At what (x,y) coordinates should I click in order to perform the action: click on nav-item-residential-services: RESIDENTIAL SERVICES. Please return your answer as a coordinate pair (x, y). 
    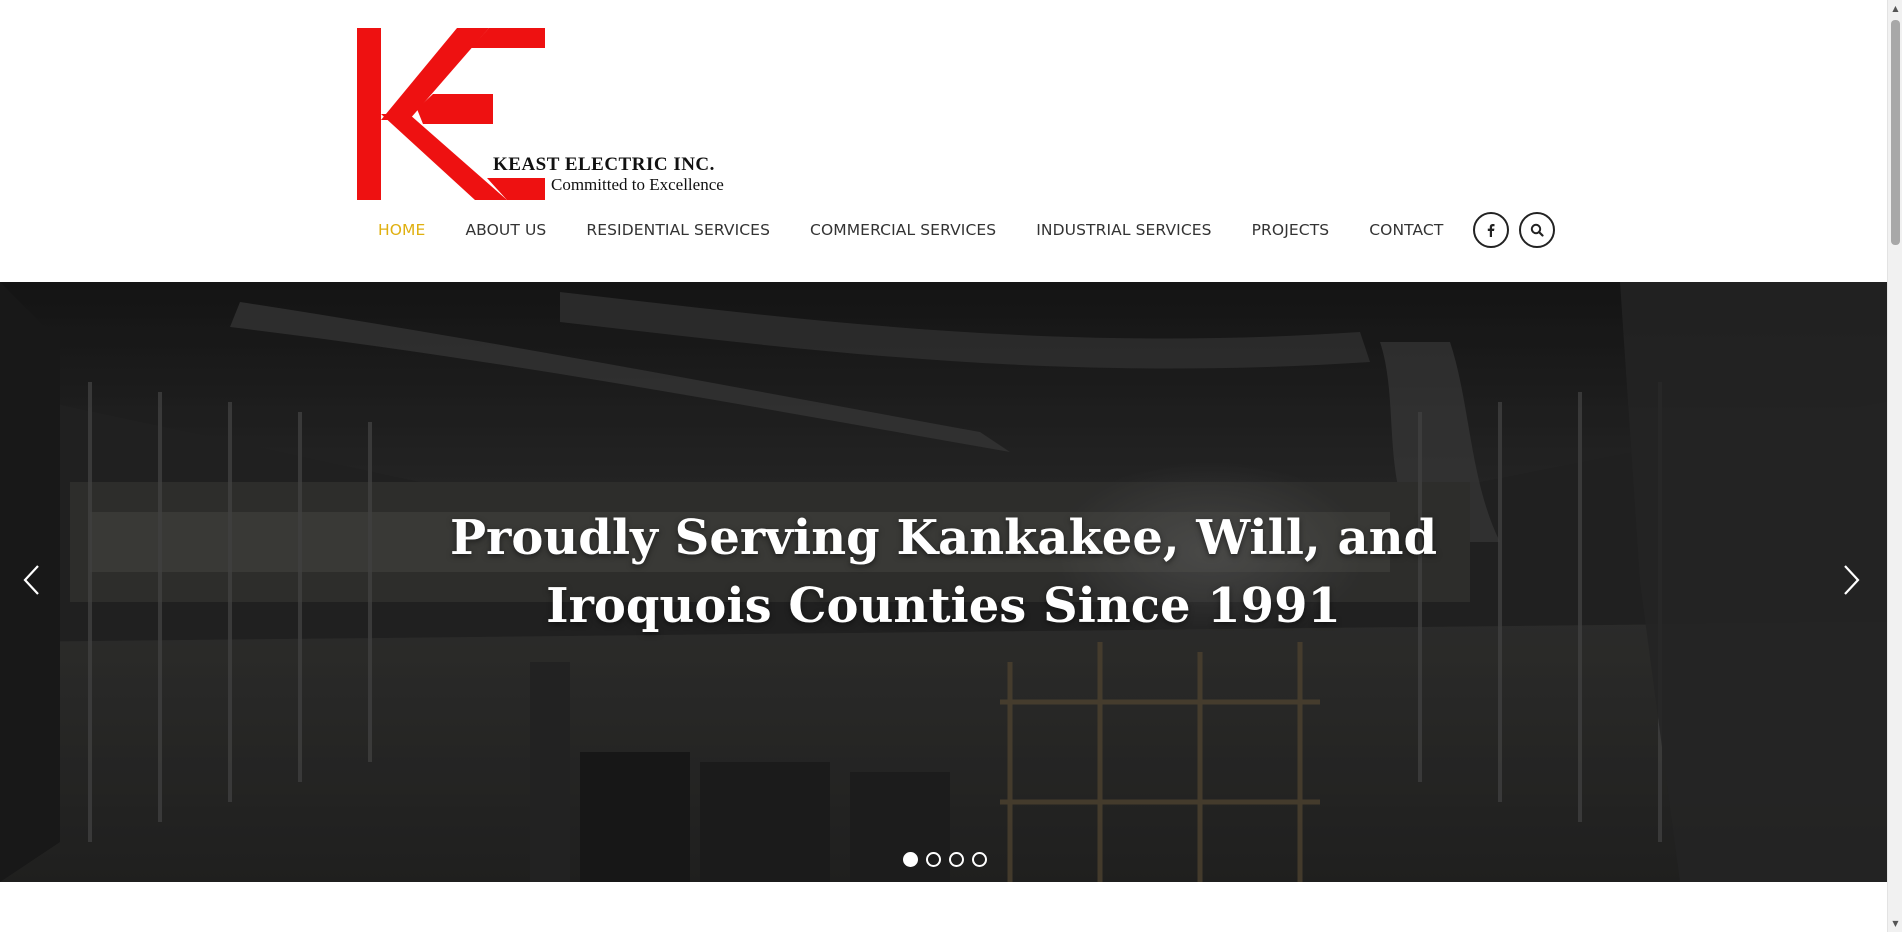
    Looking at the image, I should click on (678, 230).